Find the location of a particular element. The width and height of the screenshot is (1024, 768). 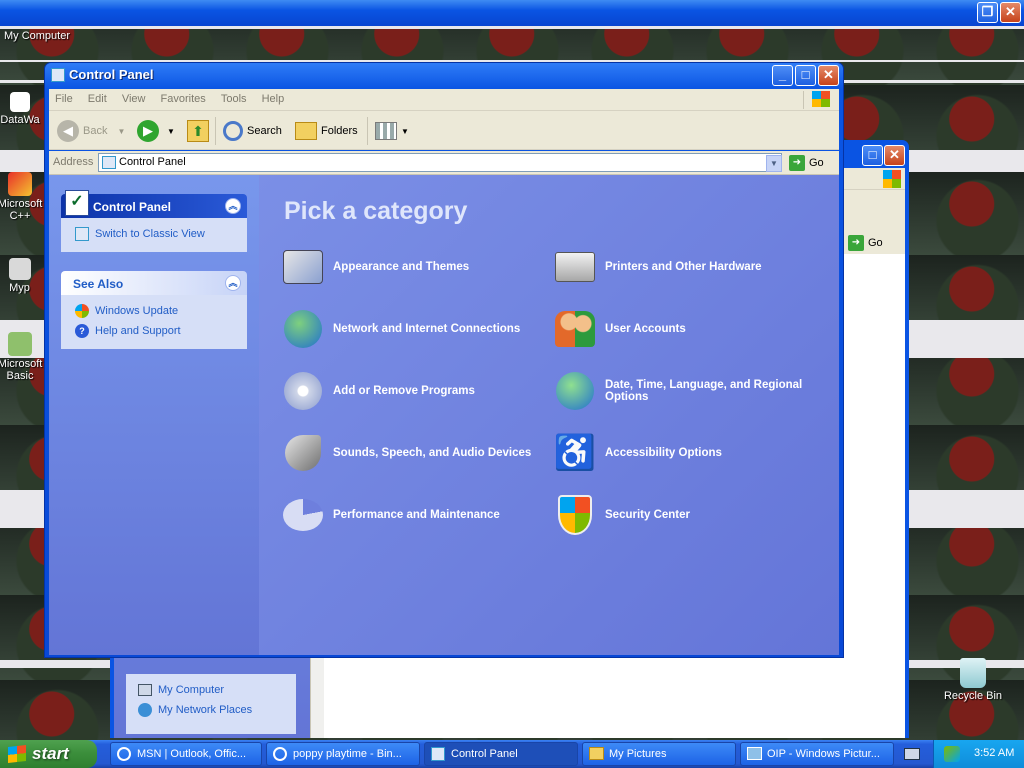

sound-icon is located at coordinates (303, 453).